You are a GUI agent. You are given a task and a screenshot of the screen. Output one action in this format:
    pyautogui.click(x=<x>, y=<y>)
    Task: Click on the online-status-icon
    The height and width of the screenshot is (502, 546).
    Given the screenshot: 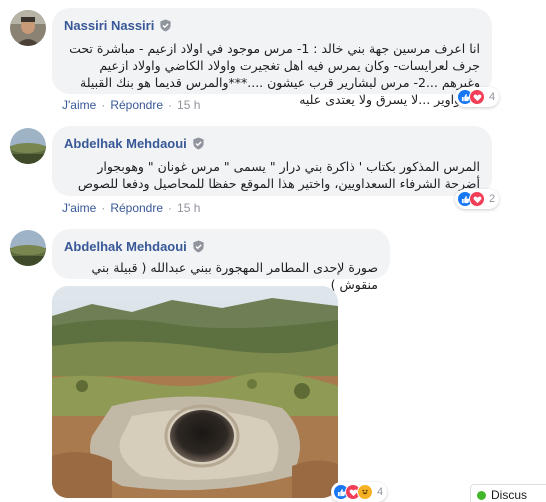 What is the action you would take?
    pyautogui.click(x=481, y=495)
    